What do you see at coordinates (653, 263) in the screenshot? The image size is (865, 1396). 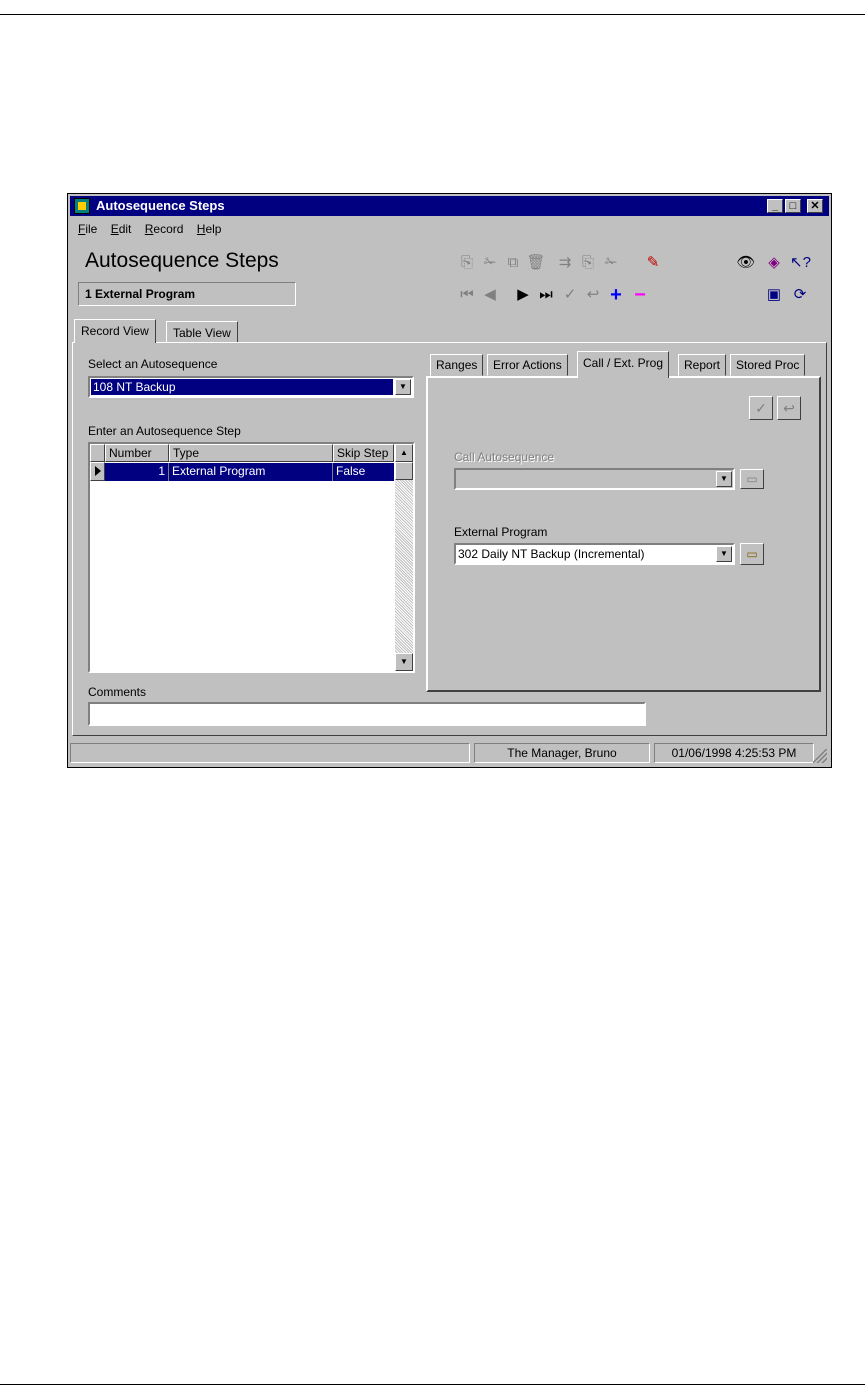 I see `clear-icon: ✎` at bounding box center [653, 263].